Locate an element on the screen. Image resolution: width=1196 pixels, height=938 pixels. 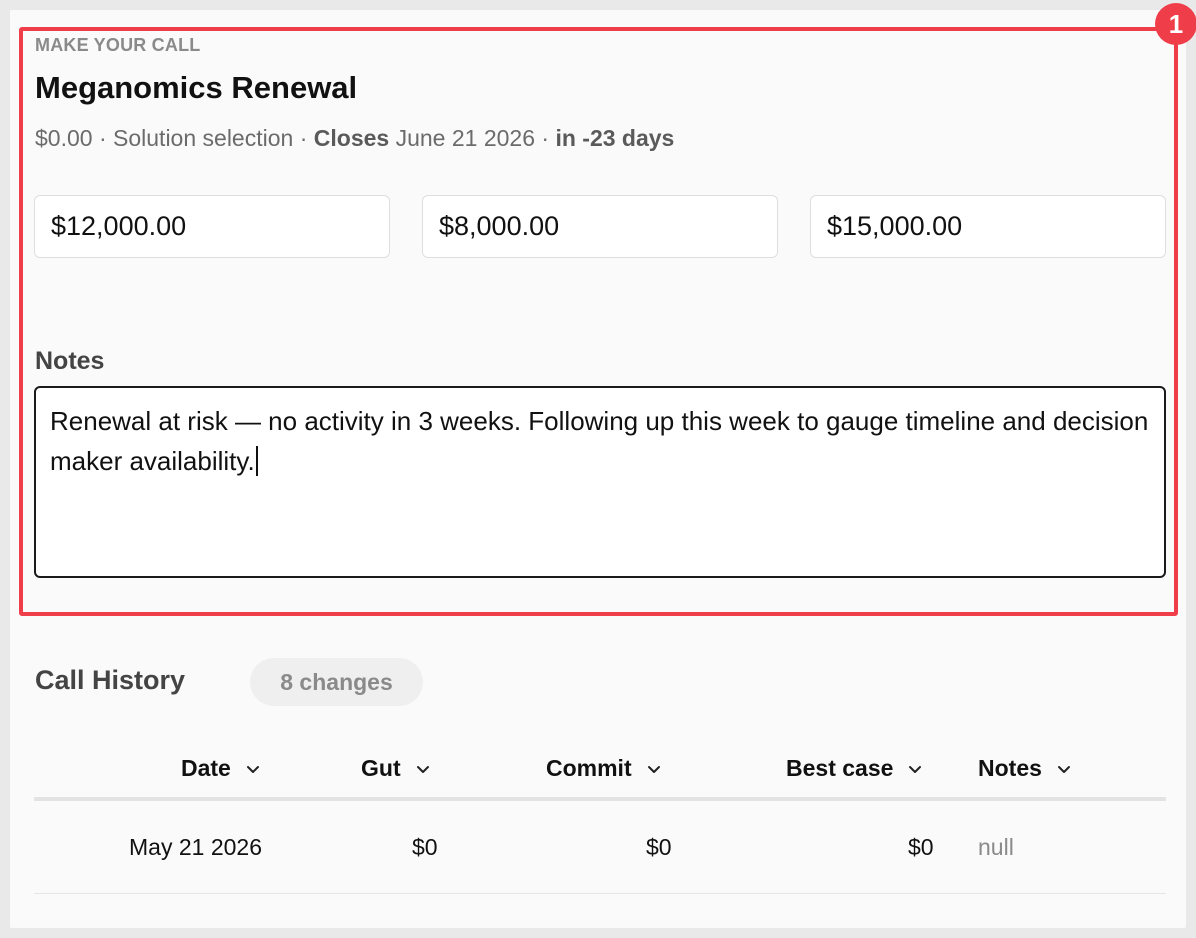
table-header-divider is located at coordinates (600, 799).